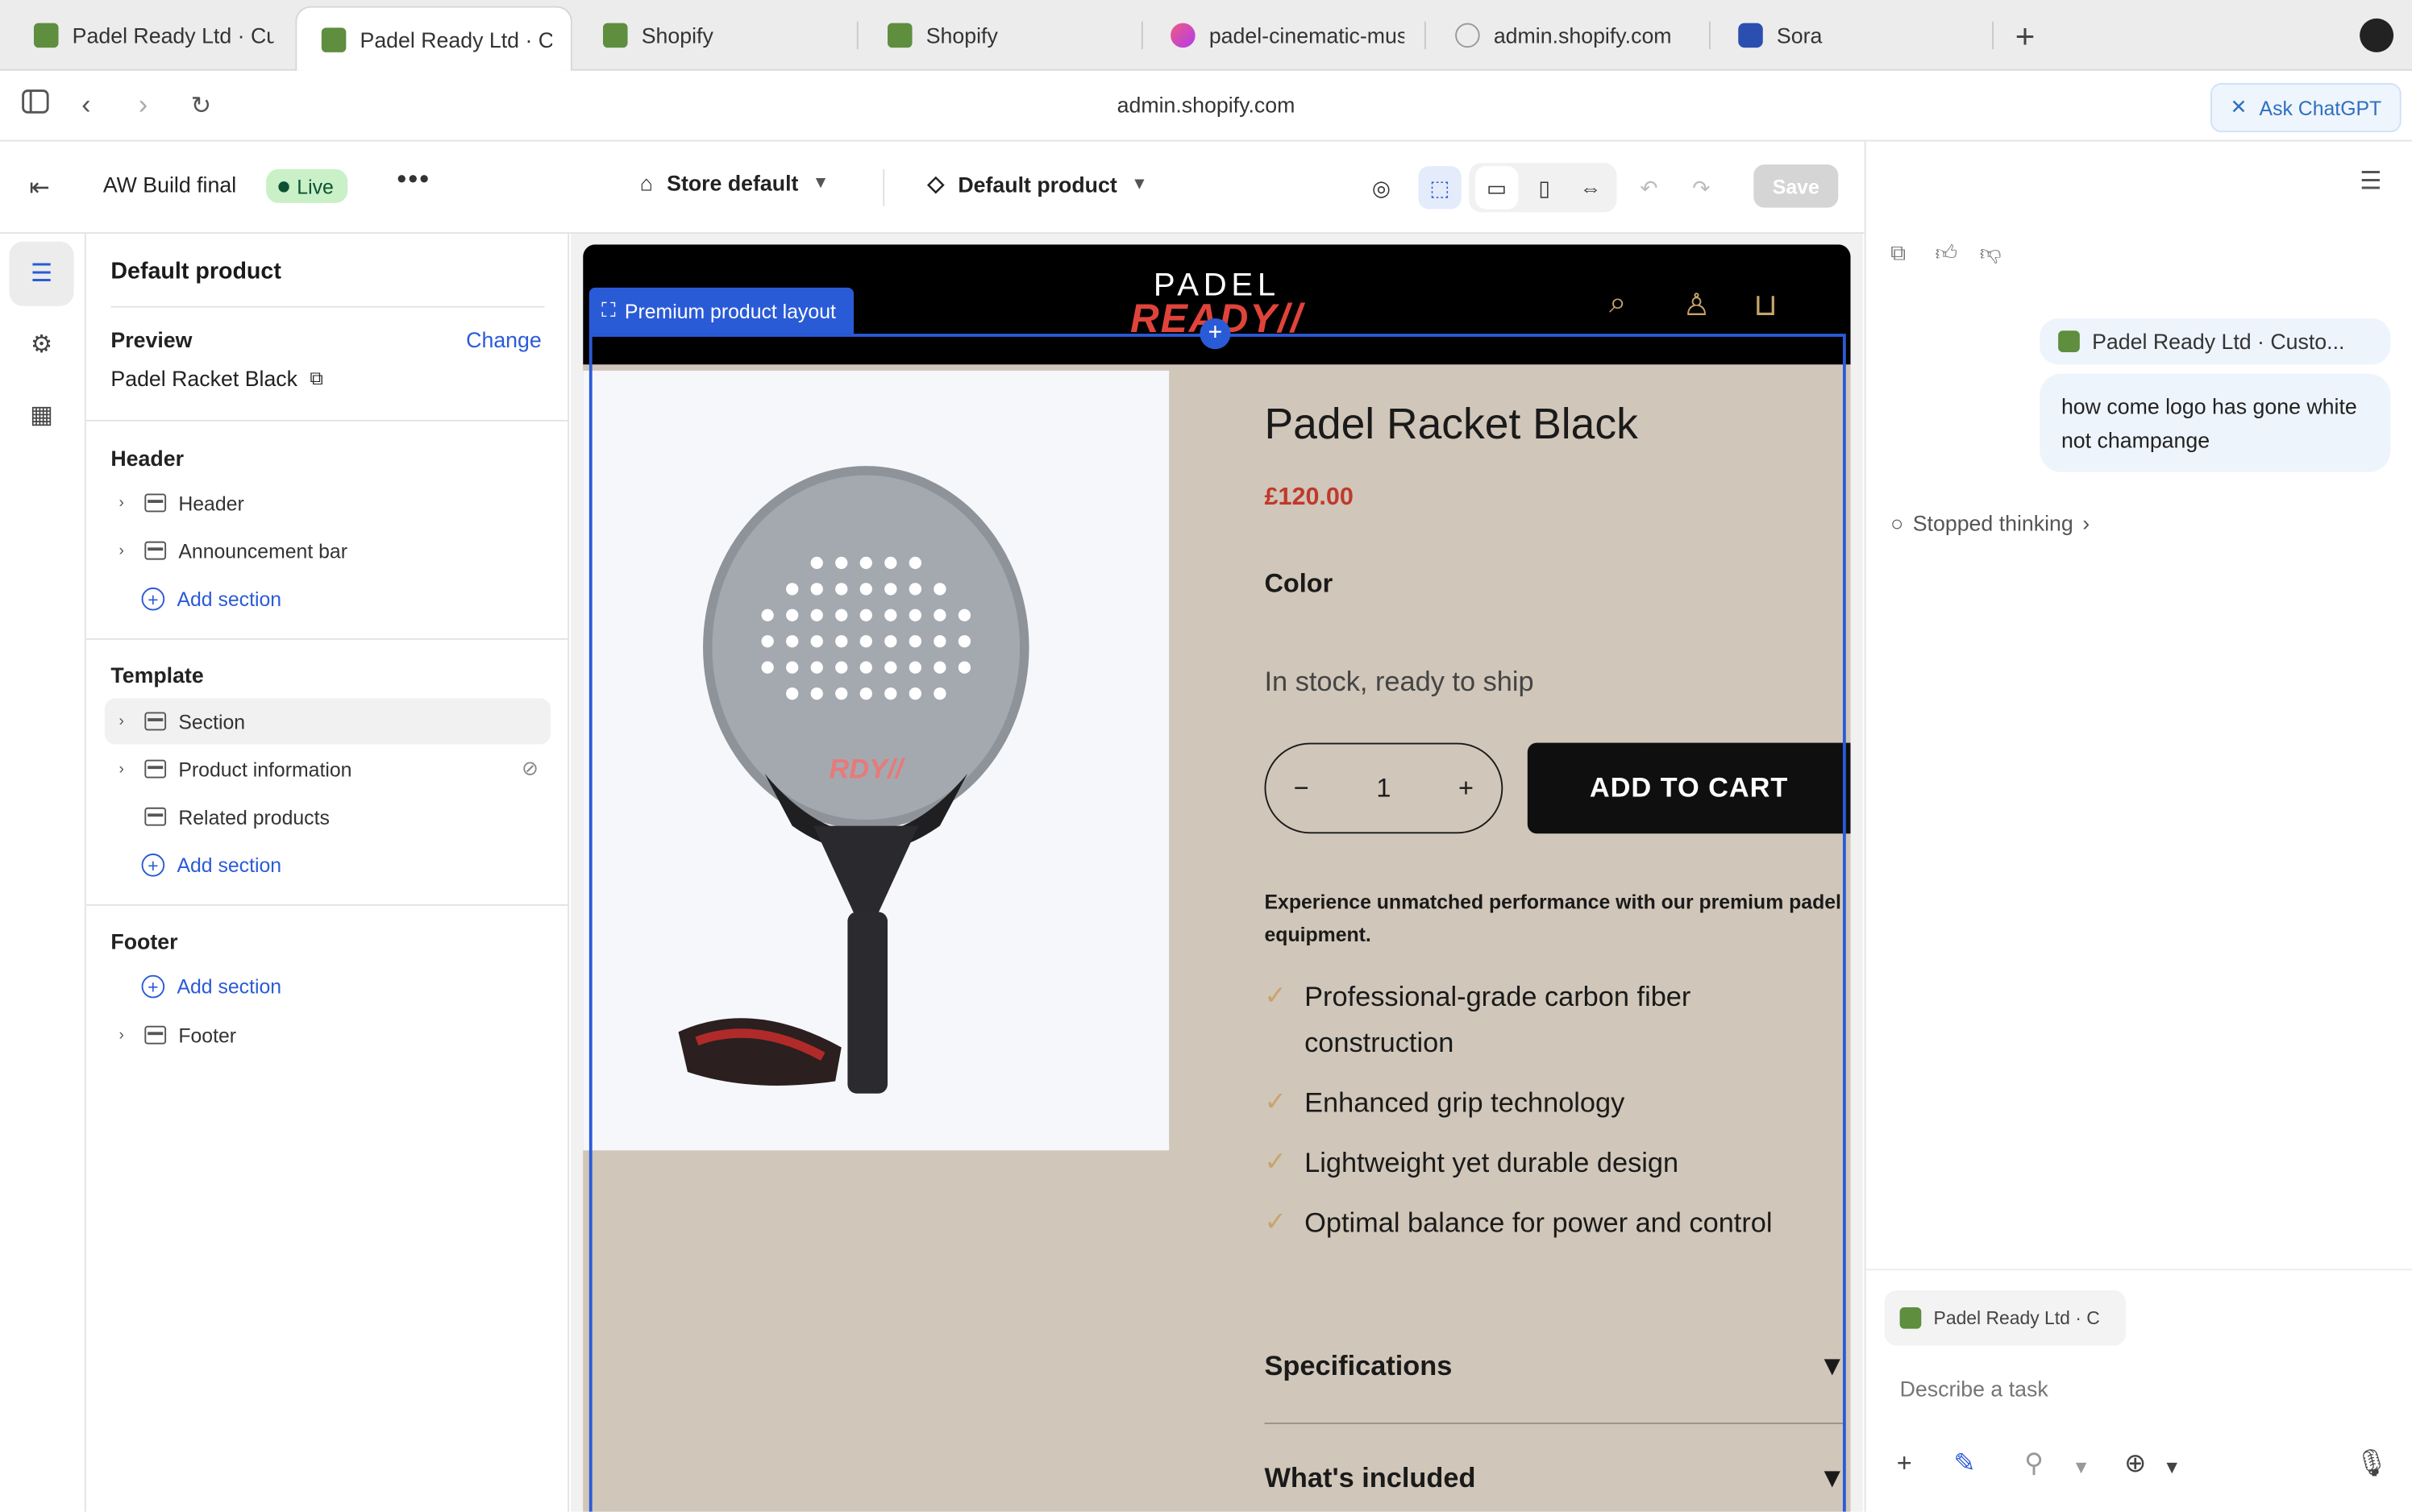 The width and height of the screenshot is (2412, 1512). What do you see at coordinates (1701, 187) in the screenshot?
I see `redo-icon: ↷` at bounding box center [1701, 187].